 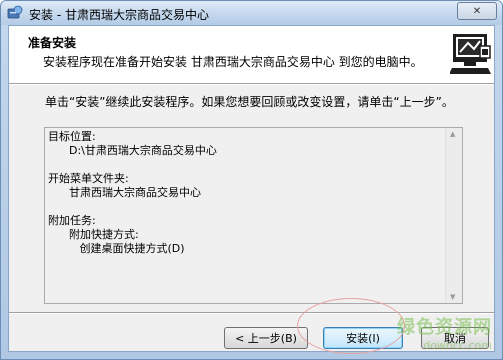 What do you see at coordinates (266, 338) in the screenshot?
I see `back-button: < 上一步(B)` at bounding box center [266, 338].